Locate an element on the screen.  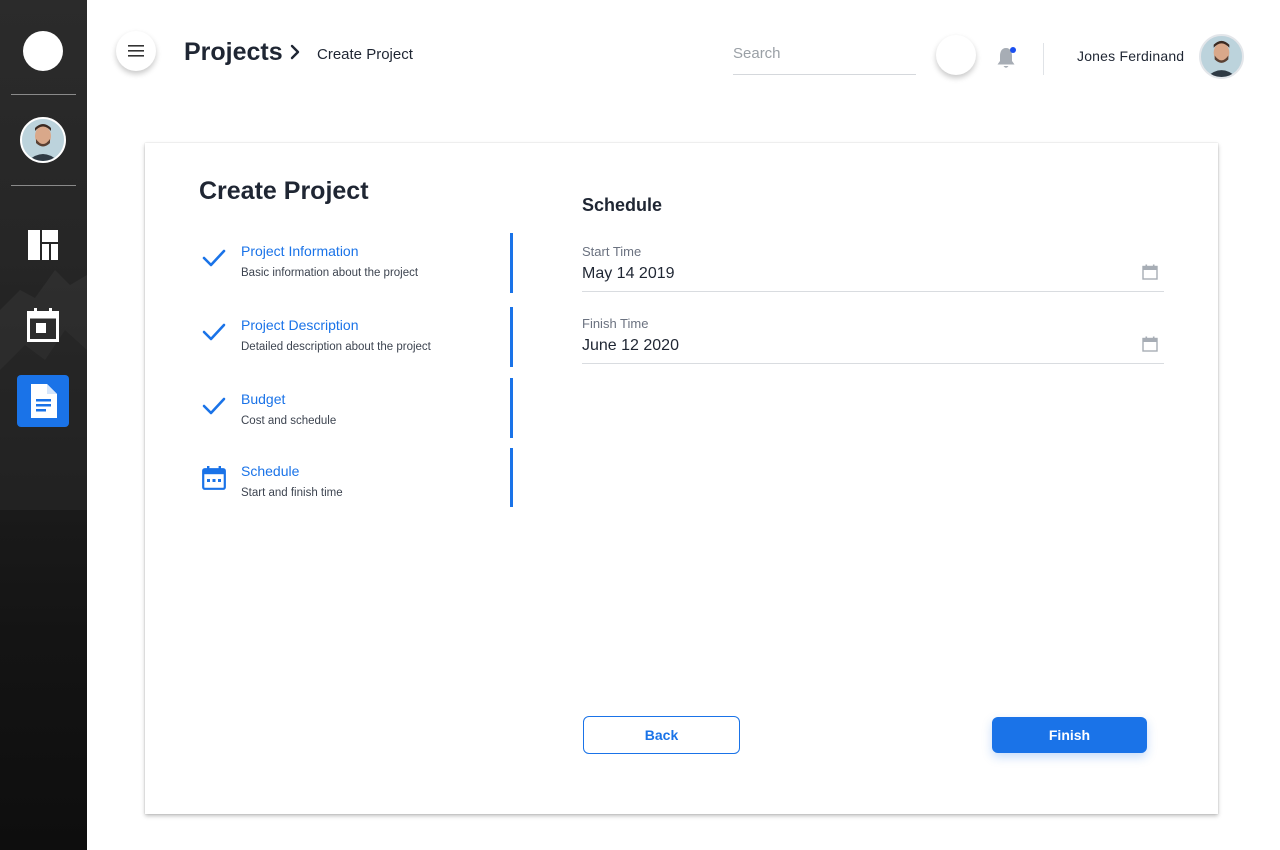
user-avatar is located at coordinates (1221, 56).